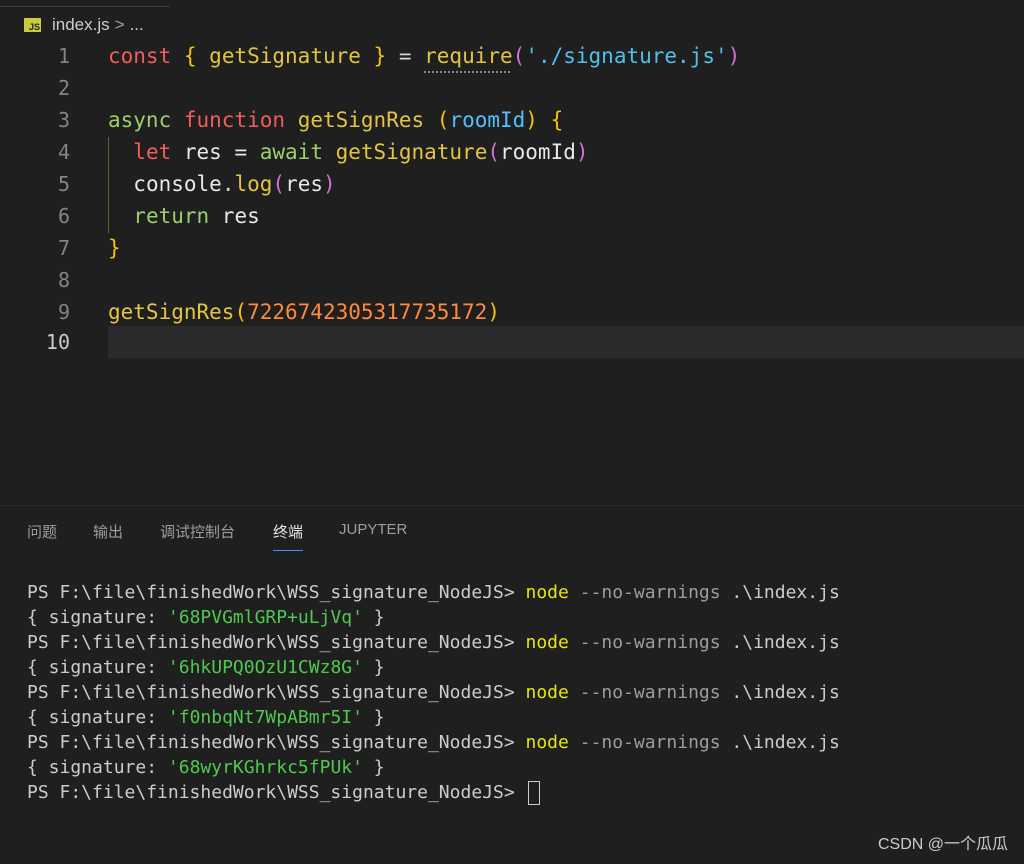 This screenshot has width=1024, height=864. Describe the element at coordinates (63, 216) in the screenshot. I see `line-number: 6` at that location.